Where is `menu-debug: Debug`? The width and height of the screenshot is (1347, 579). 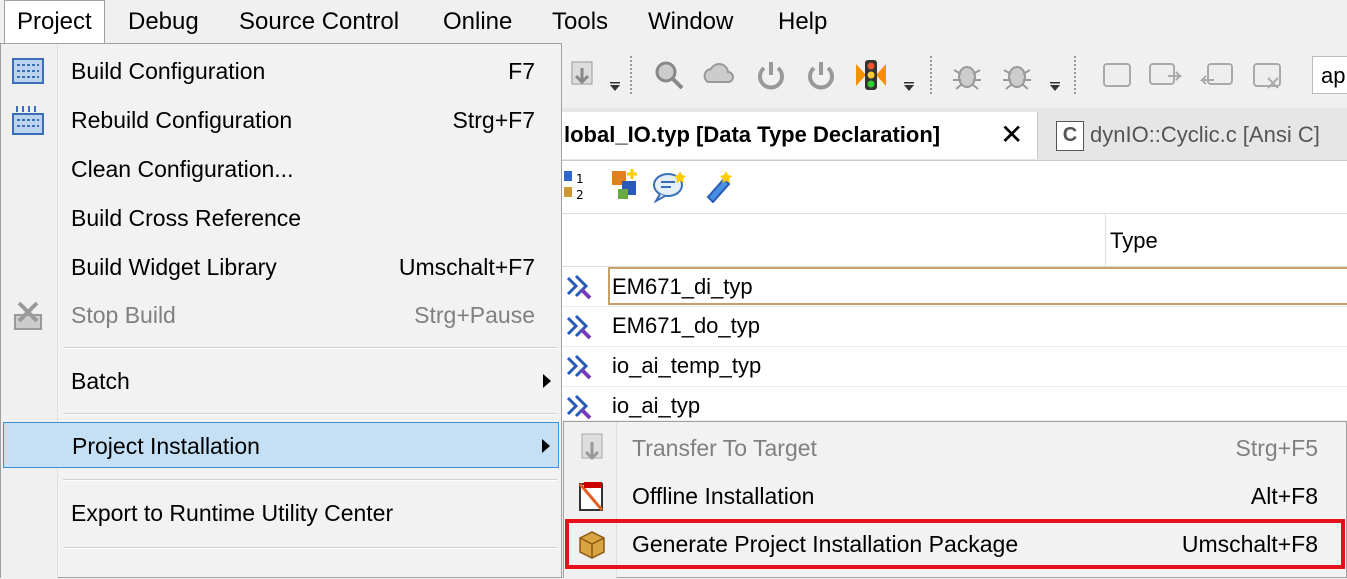 menu-debug: Debug is located at coordinates (163, 22).